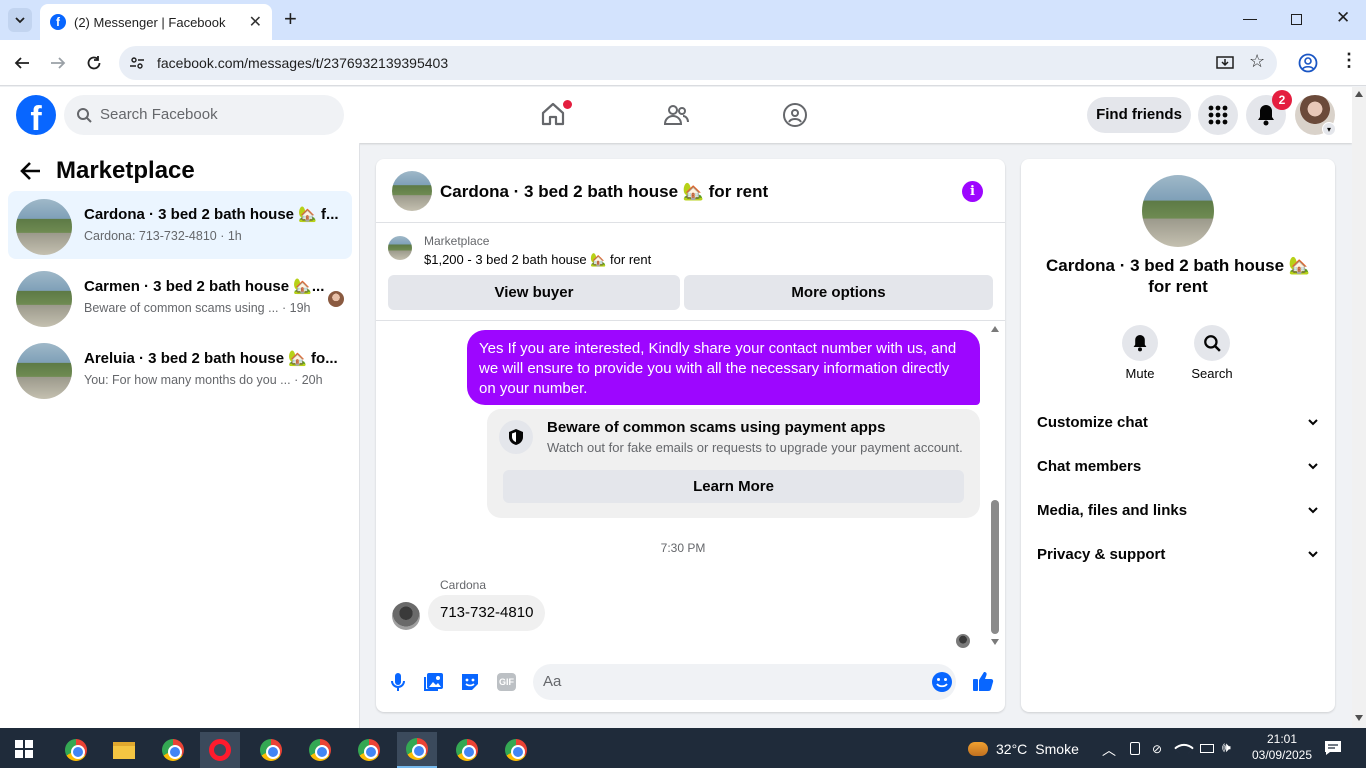 The image size is (1366, 768). What do you see at coordinates (552, 681) in the screenshot?
I see `message-placeholder: Aa` at bounding box center [552, 681].